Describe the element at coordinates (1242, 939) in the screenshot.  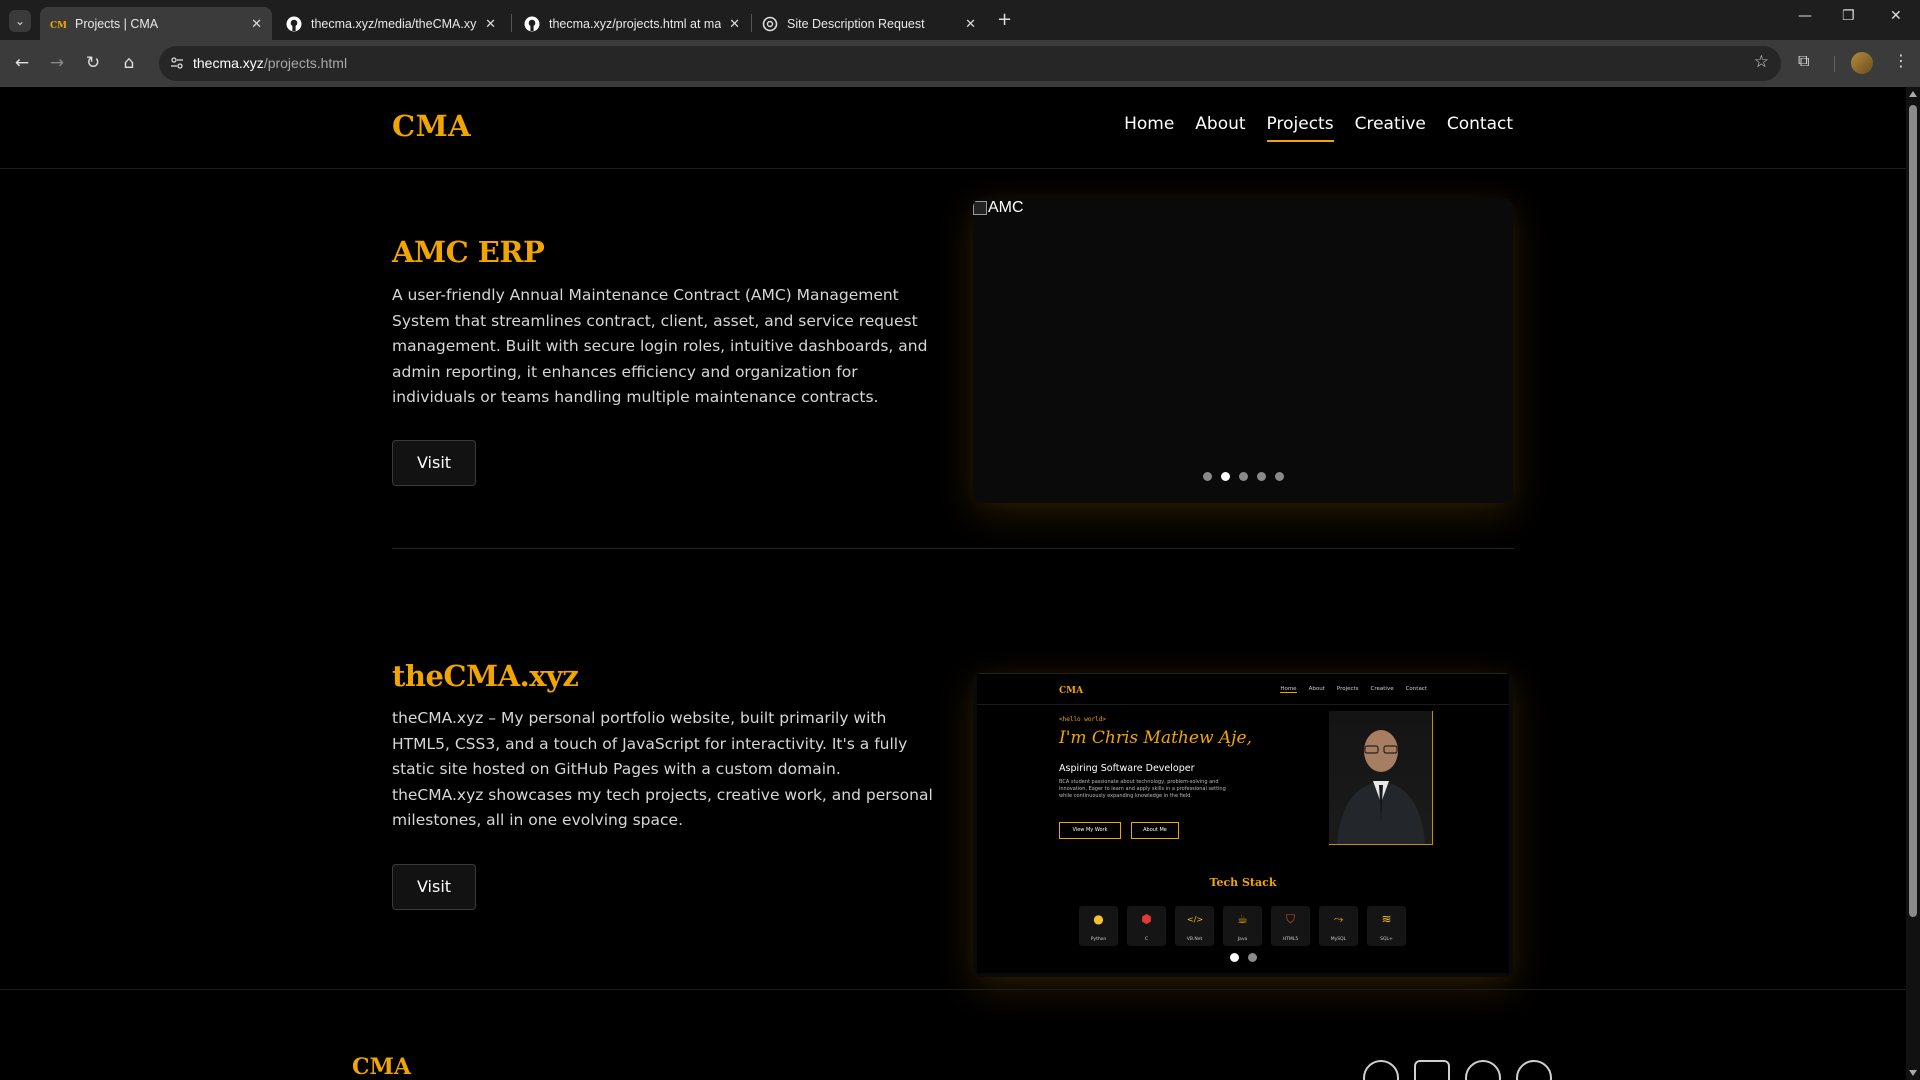
I see `tech-label: Java` at that location.